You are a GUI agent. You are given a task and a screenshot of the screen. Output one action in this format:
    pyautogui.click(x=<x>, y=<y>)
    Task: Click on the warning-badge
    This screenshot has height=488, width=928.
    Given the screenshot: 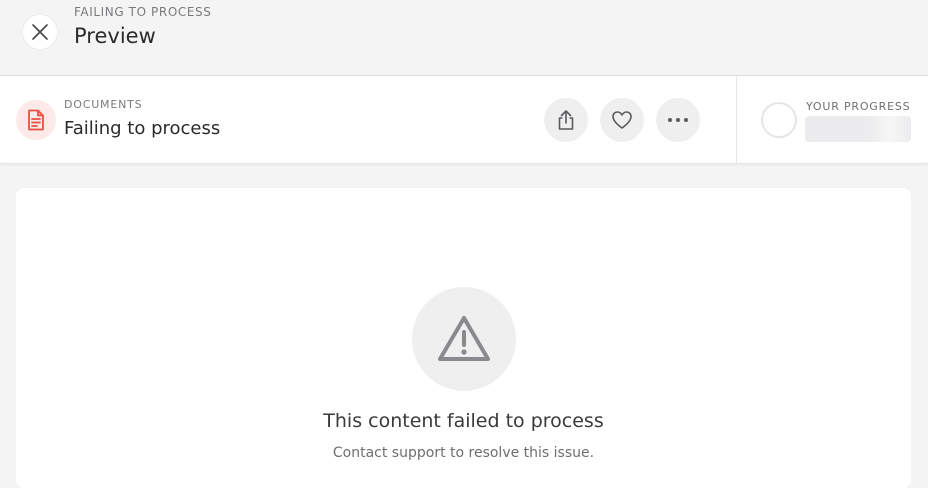 What is the action you would take?
    pyautogui.click(x=464, y=339)
    